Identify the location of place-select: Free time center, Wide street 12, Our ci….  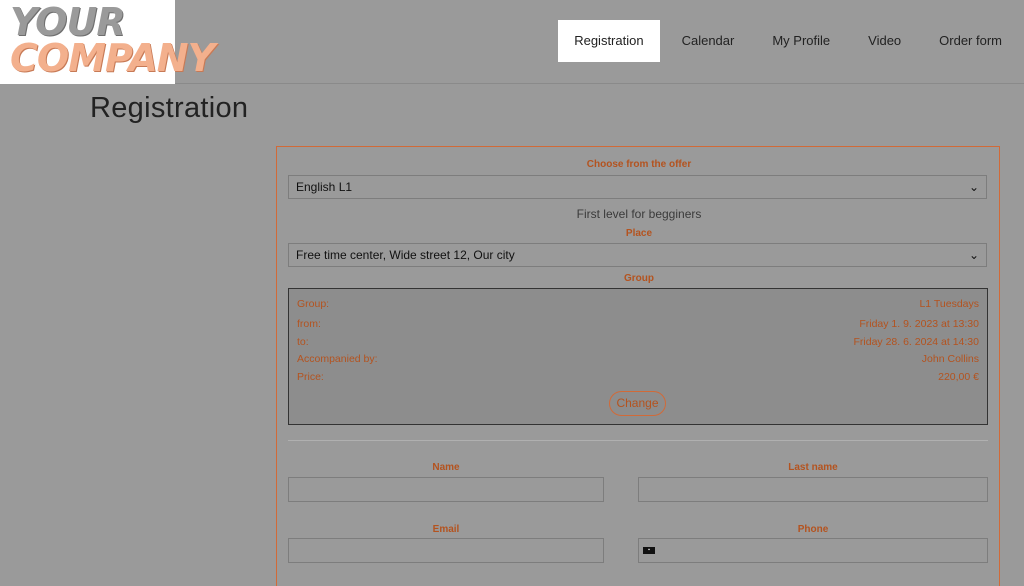
(637, 255).